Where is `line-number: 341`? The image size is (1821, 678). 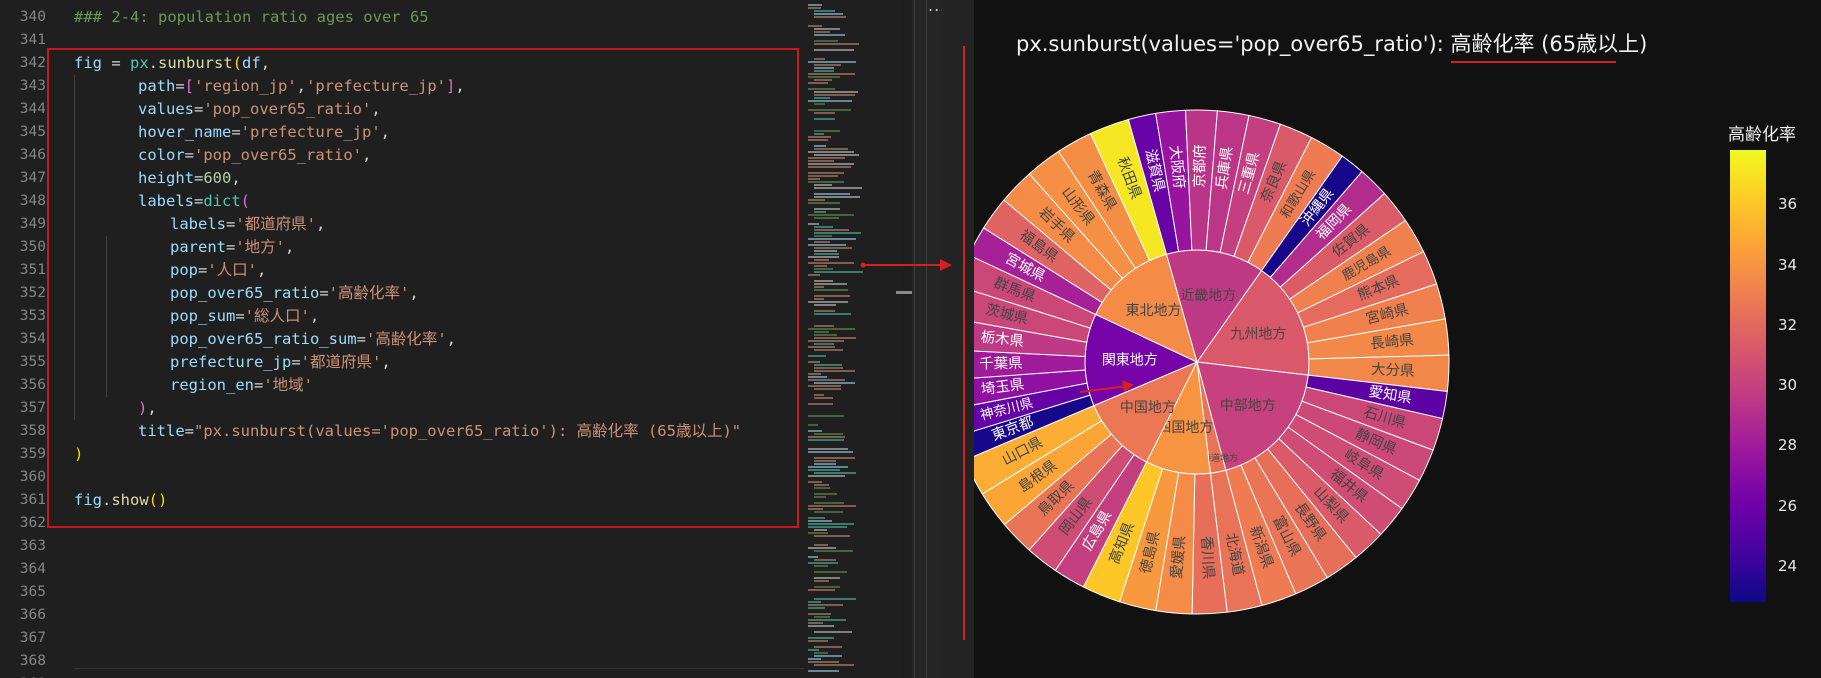 line-number: 341 is located at coordinates (32, 40).